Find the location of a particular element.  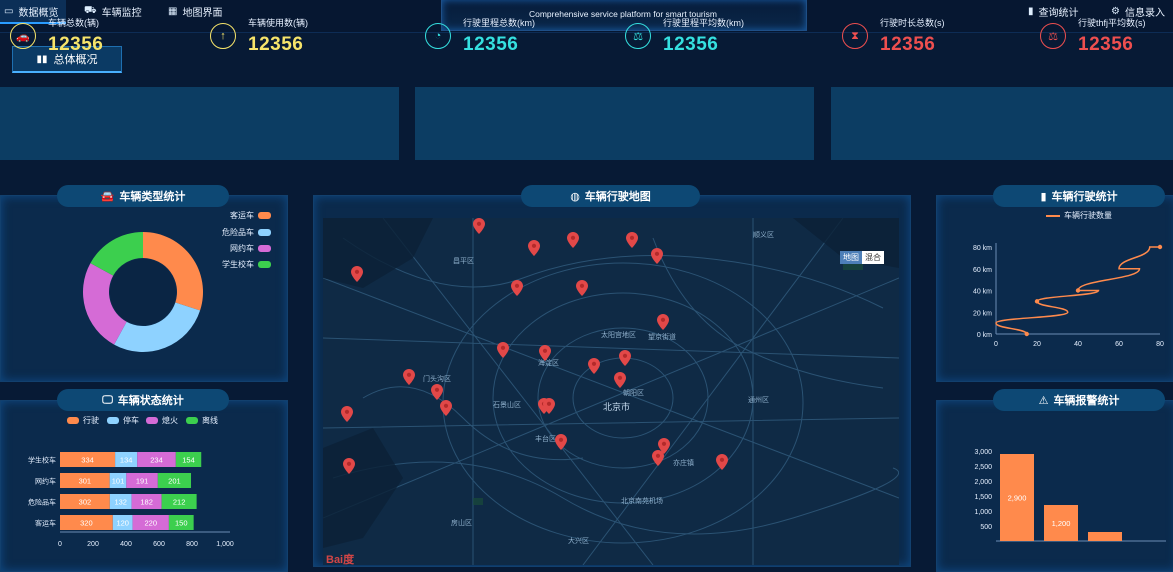

donut-hole is located at coordinates (143, 292).